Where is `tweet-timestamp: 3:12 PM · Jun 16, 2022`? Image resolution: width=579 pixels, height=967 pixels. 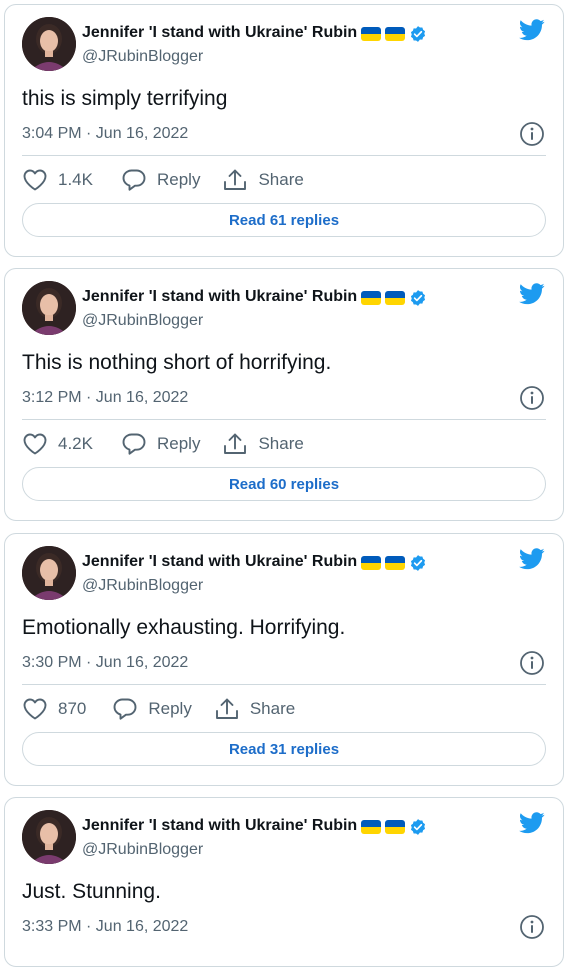 tweet-timestamp: 3:12 PM · Jun 16, 2022 is located at coordinates (105, 398).